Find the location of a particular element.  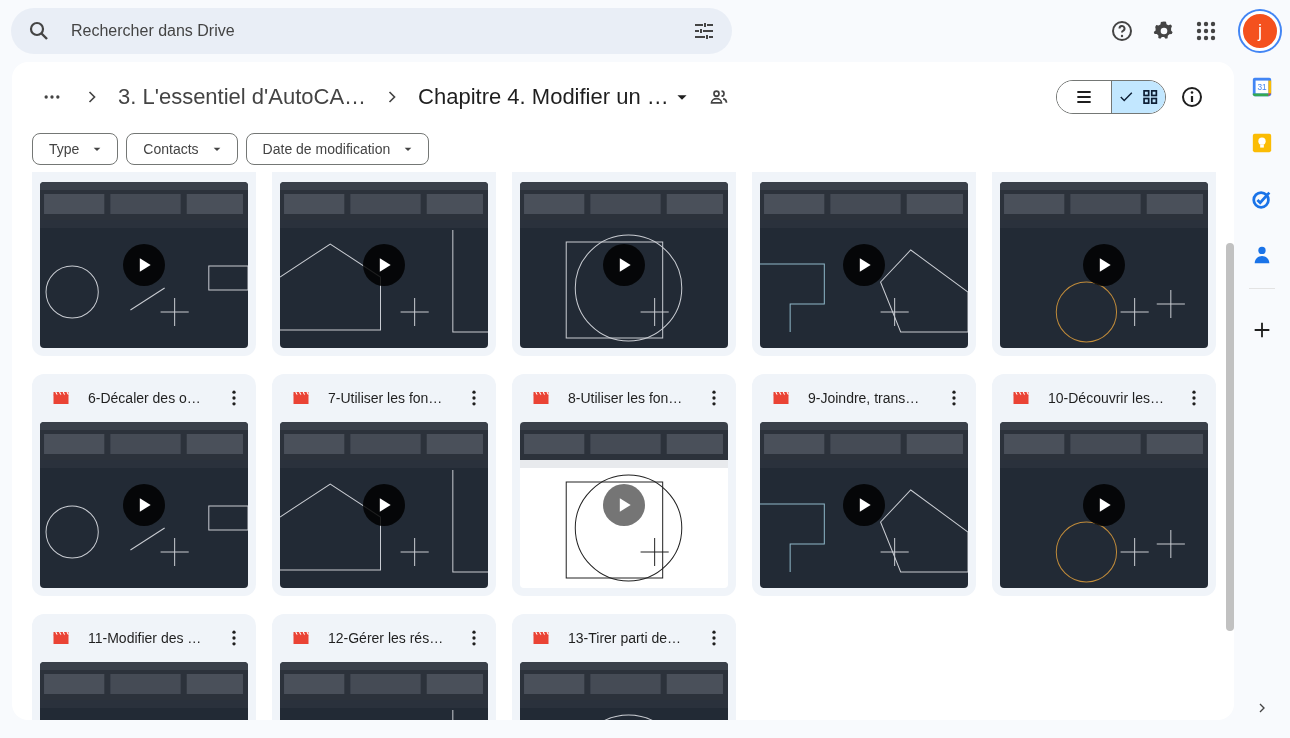

calendar-icon: 31 is located at coordinates (1262, 87).